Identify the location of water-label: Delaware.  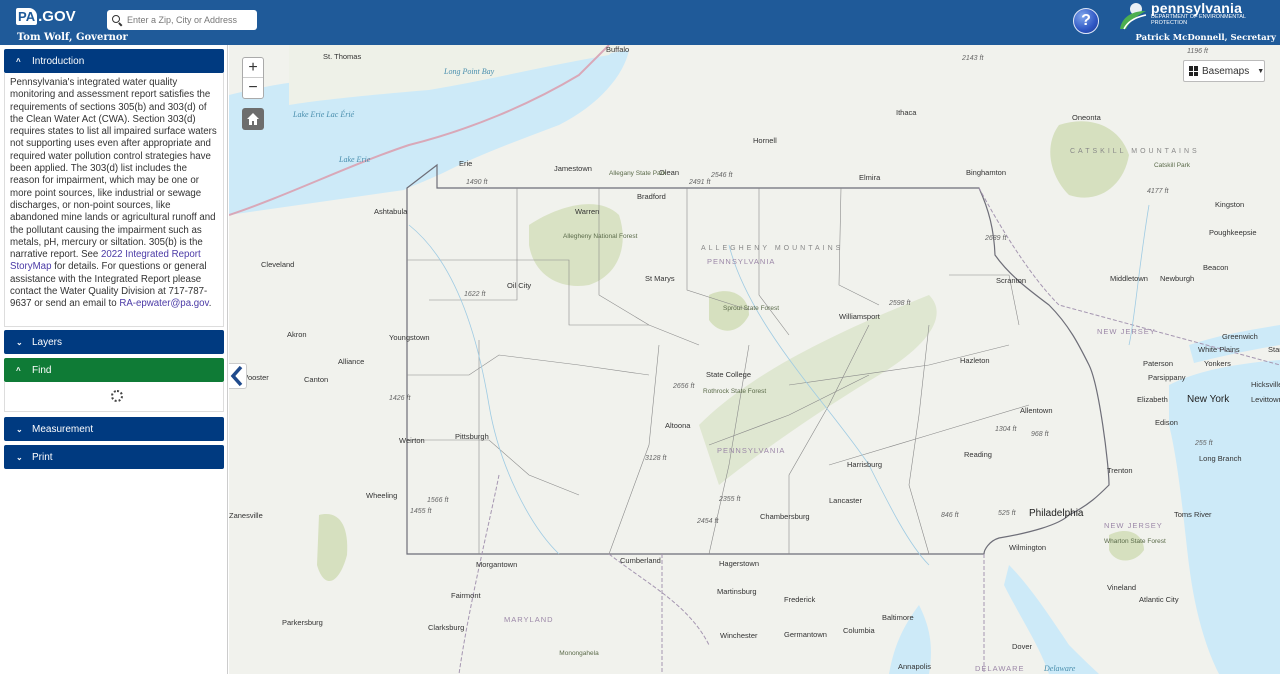
(1060, 668).